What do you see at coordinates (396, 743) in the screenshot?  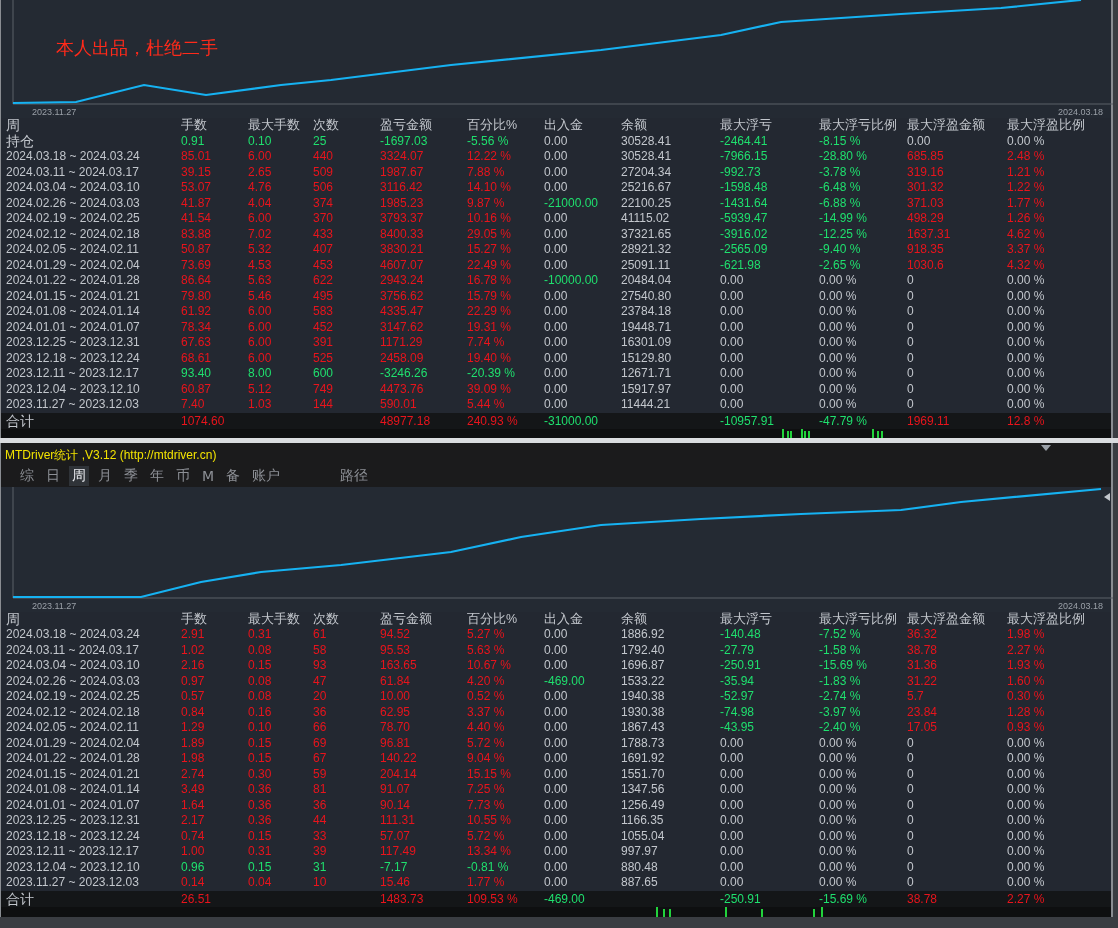 I see `table-cell-text: 96.81` at bounding box center [396, 743].